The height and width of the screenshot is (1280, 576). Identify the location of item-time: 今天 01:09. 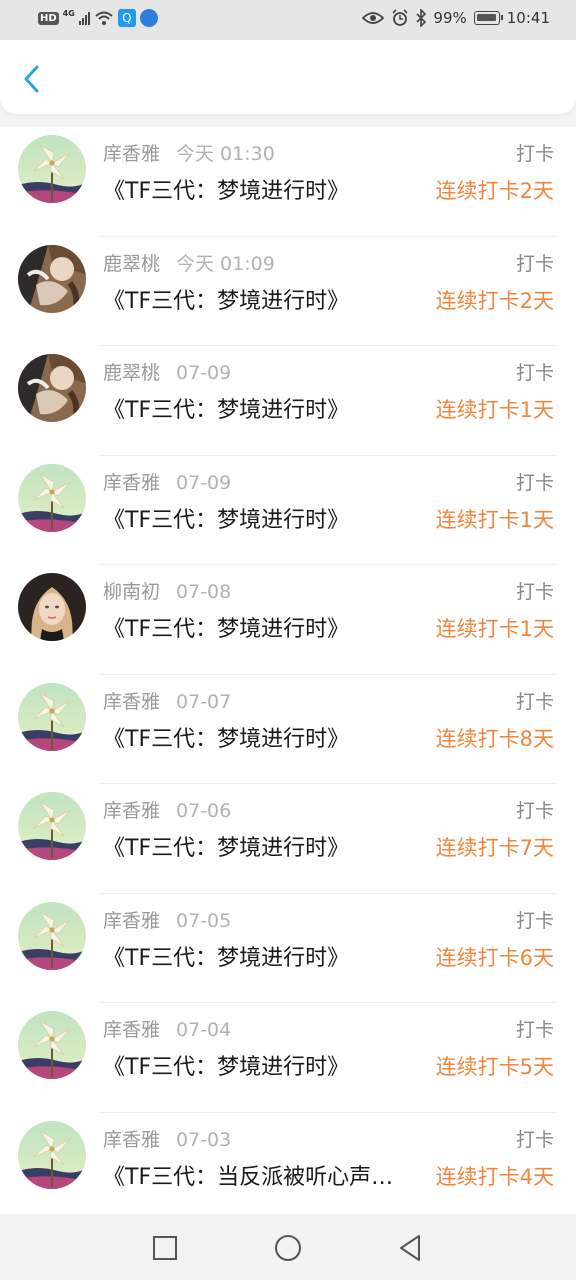
(225, 263).